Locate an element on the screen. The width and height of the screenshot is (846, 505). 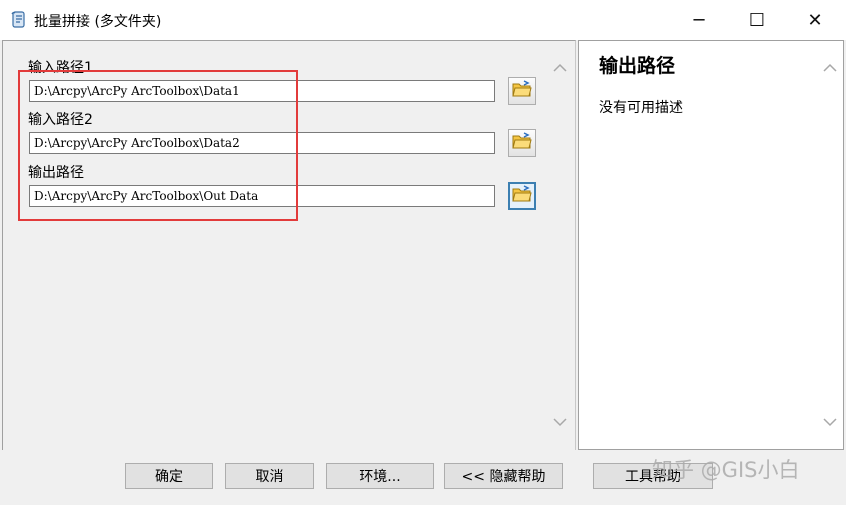
window-title: 批量拼接 (多文件夹) is located at coordinates (98, 22).